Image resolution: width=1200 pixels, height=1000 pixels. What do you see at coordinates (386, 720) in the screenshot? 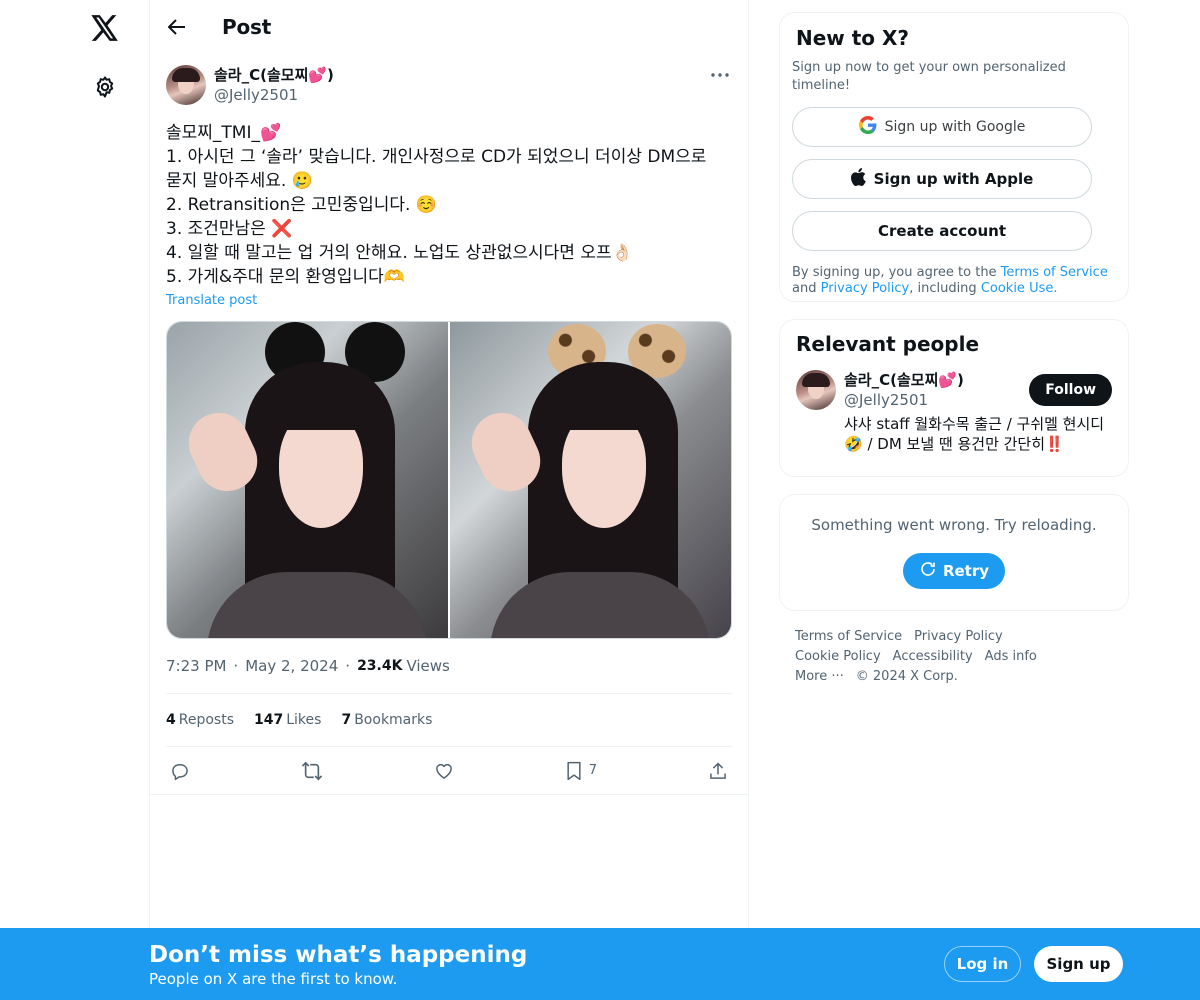
I see `bookmarks-stat: 7 Bookmarks` at bounding box center [386, 720].